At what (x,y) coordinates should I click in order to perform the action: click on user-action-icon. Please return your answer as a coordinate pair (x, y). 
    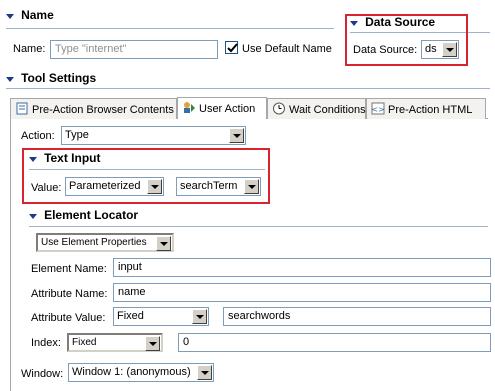
    Looking at the image, I should click on (189, 107).